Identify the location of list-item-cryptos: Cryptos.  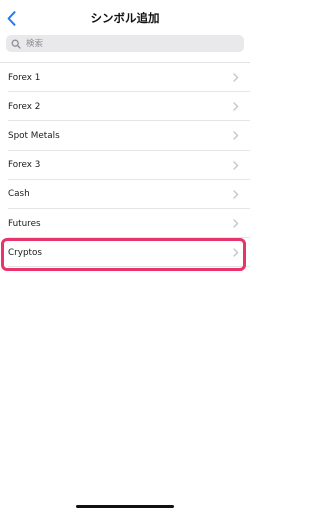
(125, 253).